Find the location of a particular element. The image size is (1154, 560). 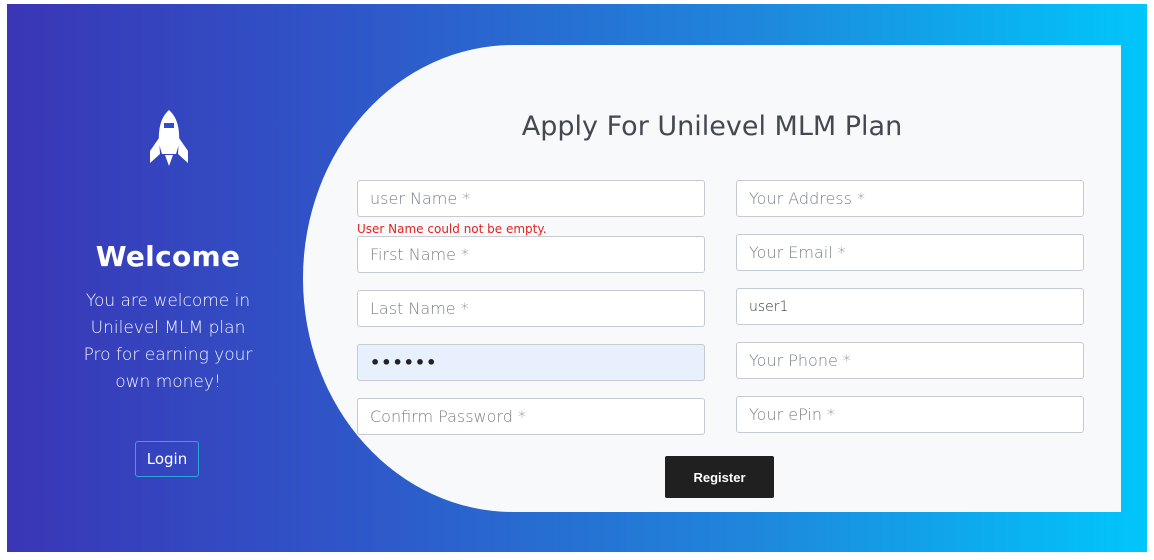

username-placeholder: user Name * is located at coordinates (420, 198).